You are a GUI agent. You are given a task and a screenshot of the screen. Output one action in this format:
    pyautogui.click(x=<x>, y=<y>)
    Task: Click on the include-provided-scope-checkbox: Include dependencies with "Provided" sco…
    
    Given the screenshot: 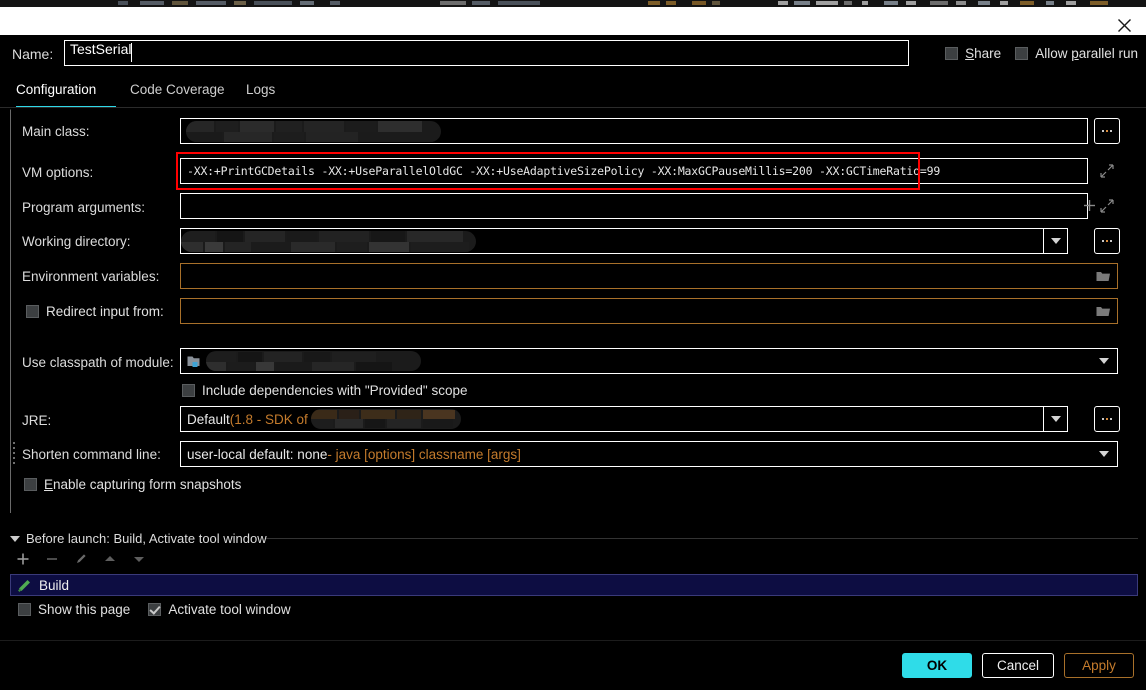 What is the action you would take?
    pyautogui.click(x=325, y=390)
    